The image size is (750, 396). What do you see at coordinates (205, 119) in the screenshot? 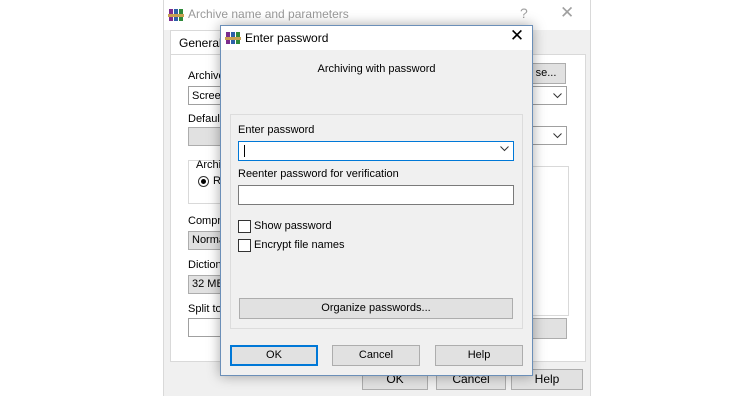
I see `default-profile-label: Default` at bounding box center [205, 119].